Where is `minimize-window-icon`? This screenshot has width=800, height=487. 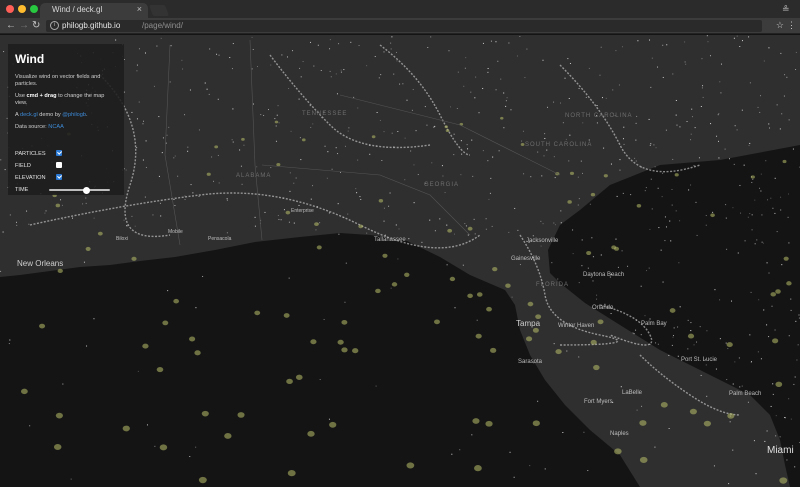 minimize-window-icon is located at coordinates (22, 9).